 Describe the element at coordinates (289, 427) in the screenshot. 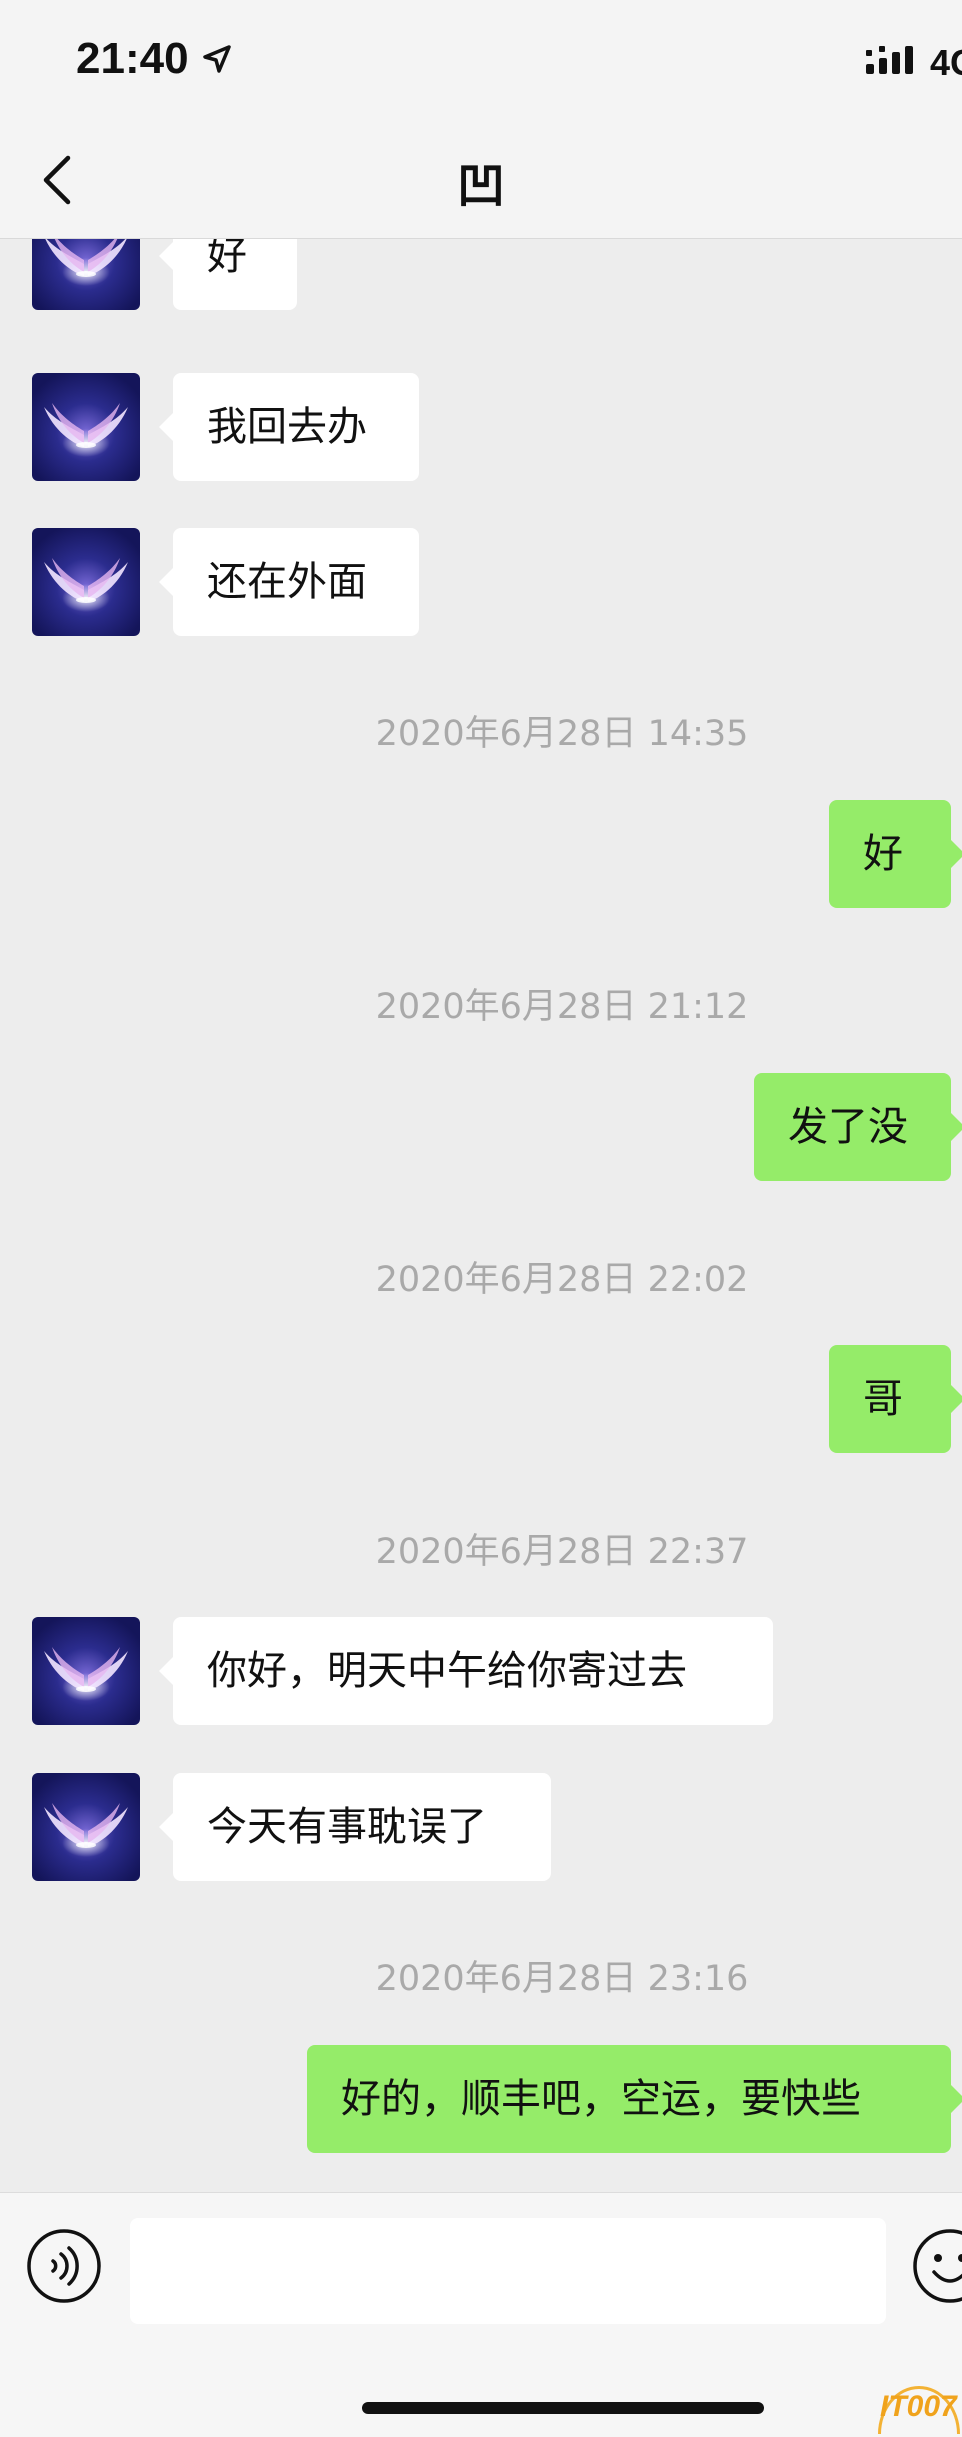

I see `incoming-message: 我回去办` at that location.